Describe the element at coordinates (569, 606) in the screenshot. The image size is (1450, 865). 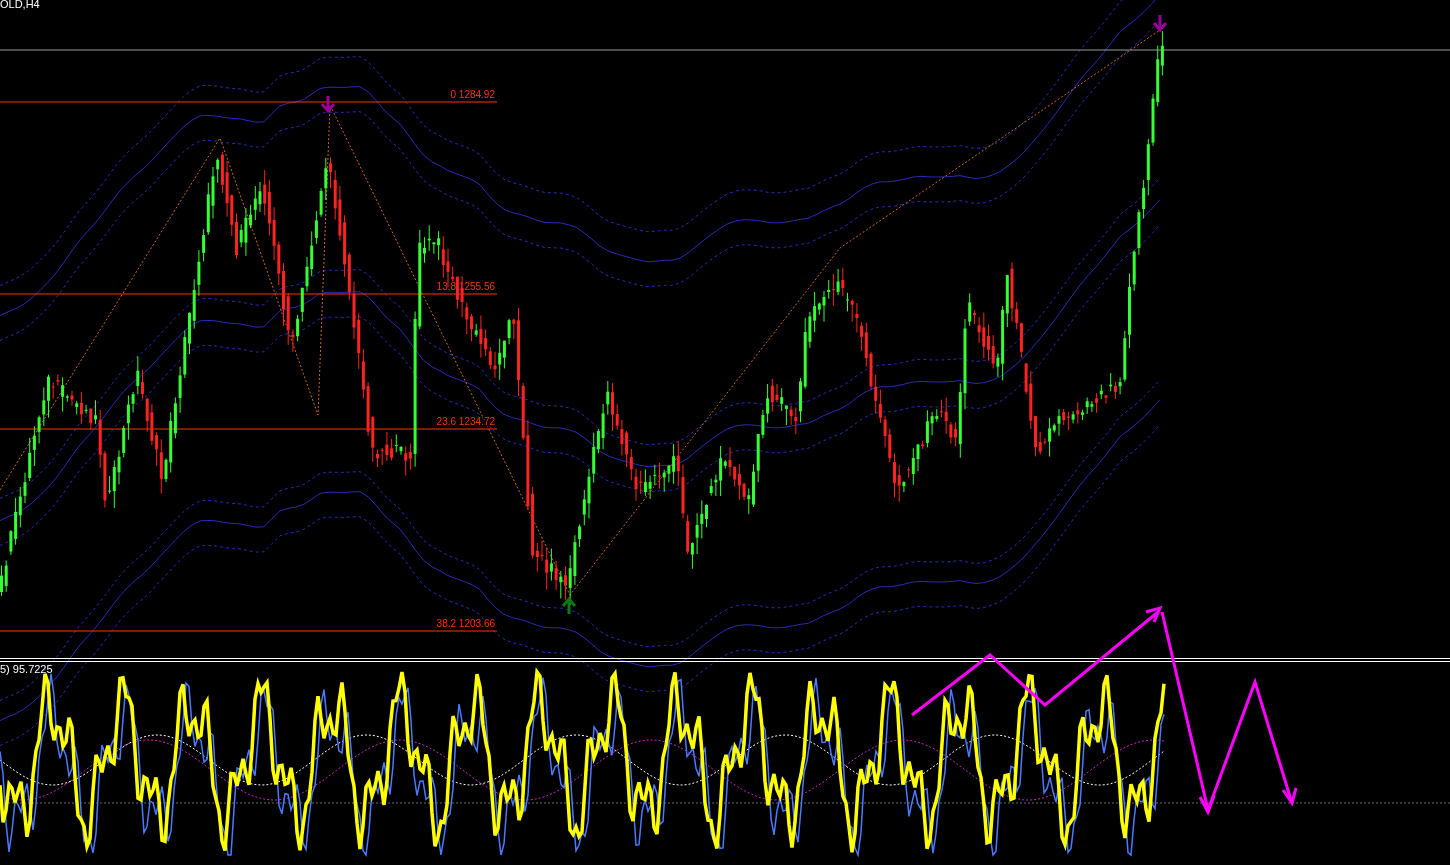
I see `up-arrow-icon` at that location.